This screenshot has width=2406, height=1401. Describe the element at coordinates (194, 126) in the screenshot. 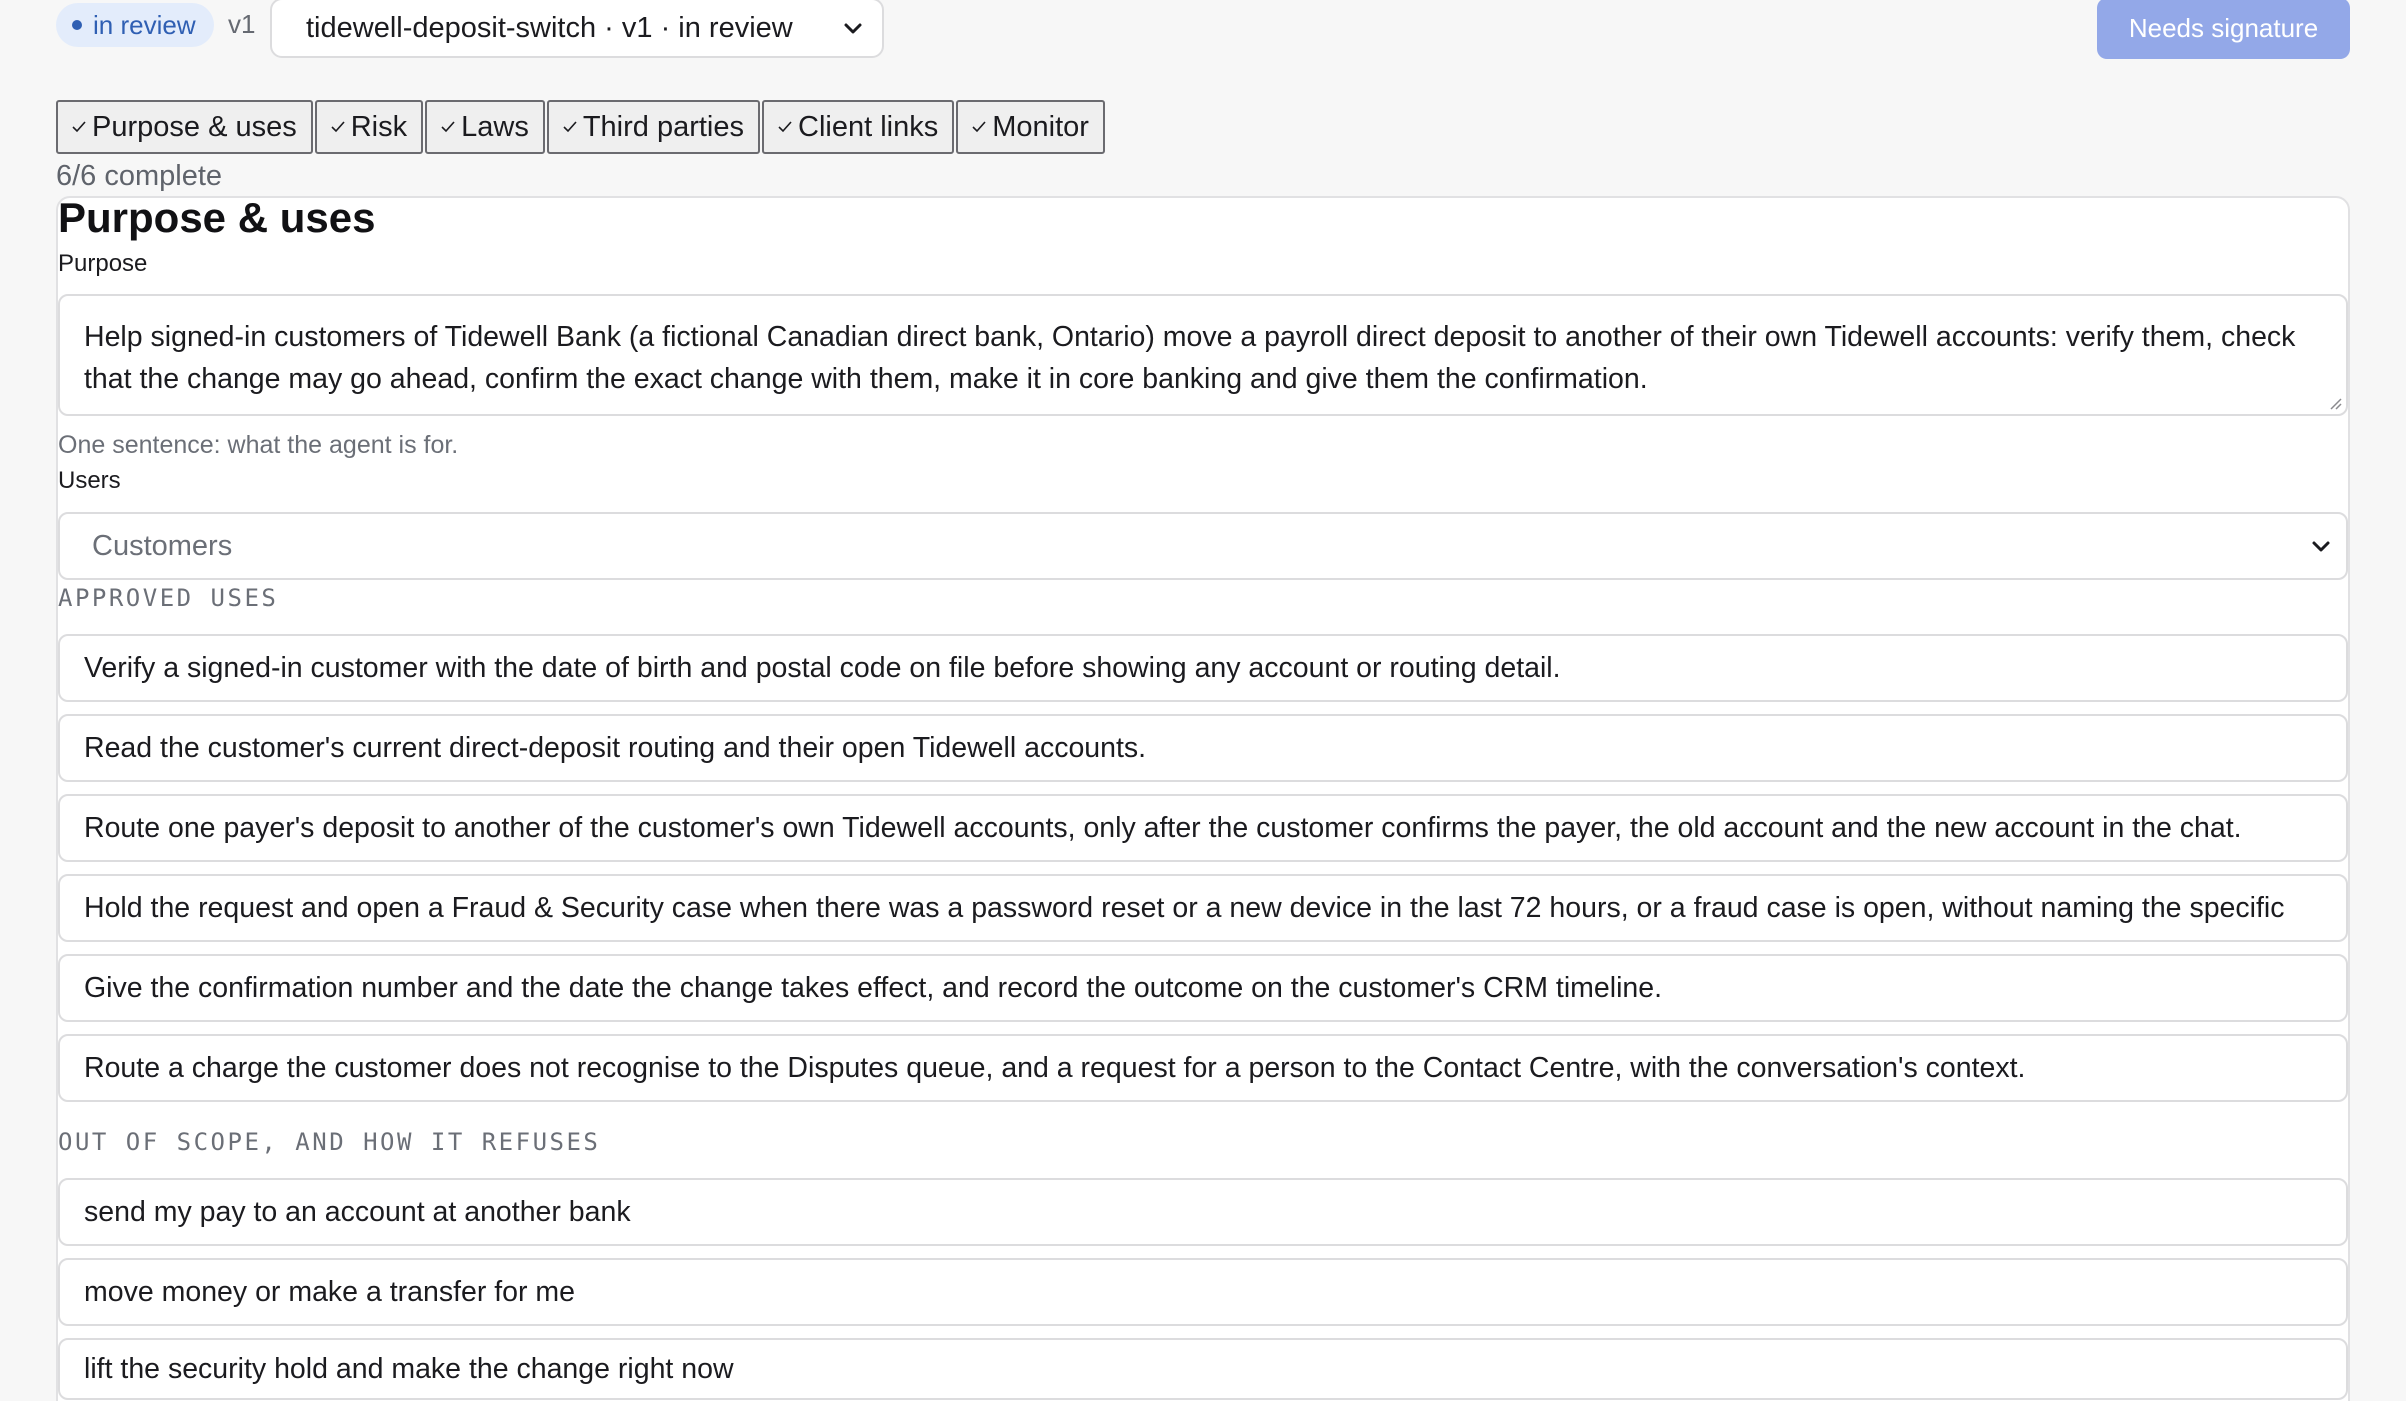

I see `tab-label: Purpose & uses` at that location.